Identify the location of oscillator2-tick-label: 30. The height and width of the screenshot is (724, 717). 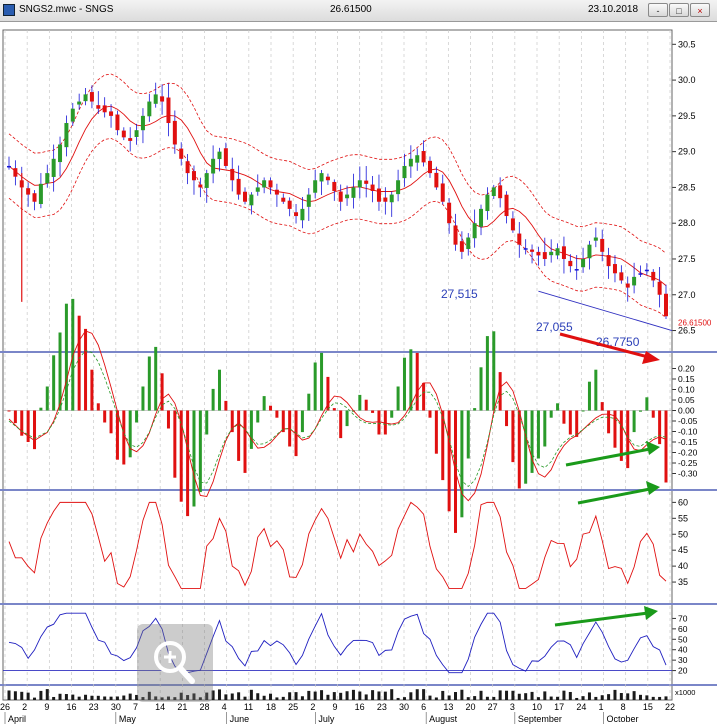
(683, 660).